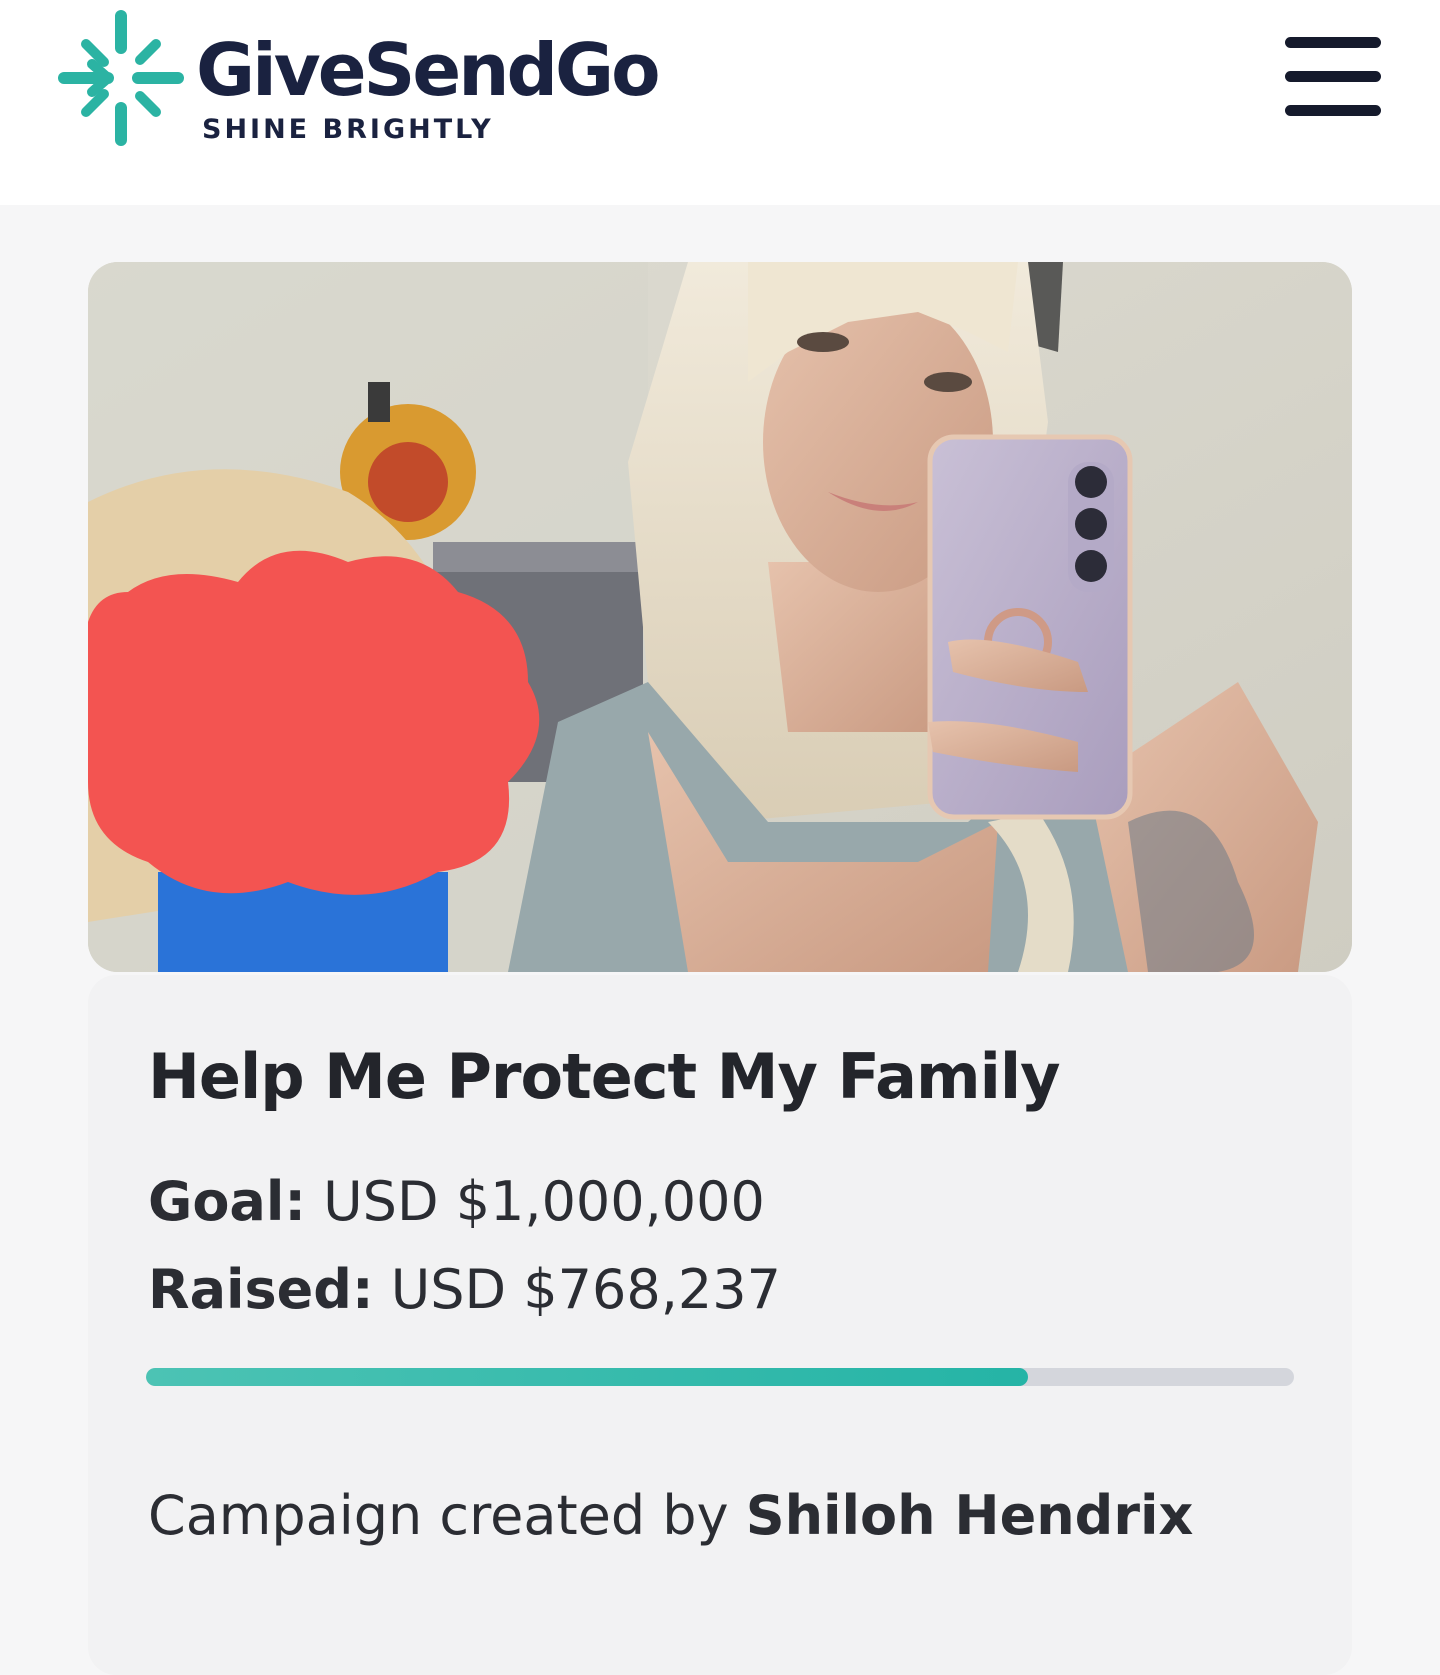 The height and width of the screenshot is (1675, 1440). I want to click on brand-tagline: SHINE BRIGHTLY, so click(348, 129).